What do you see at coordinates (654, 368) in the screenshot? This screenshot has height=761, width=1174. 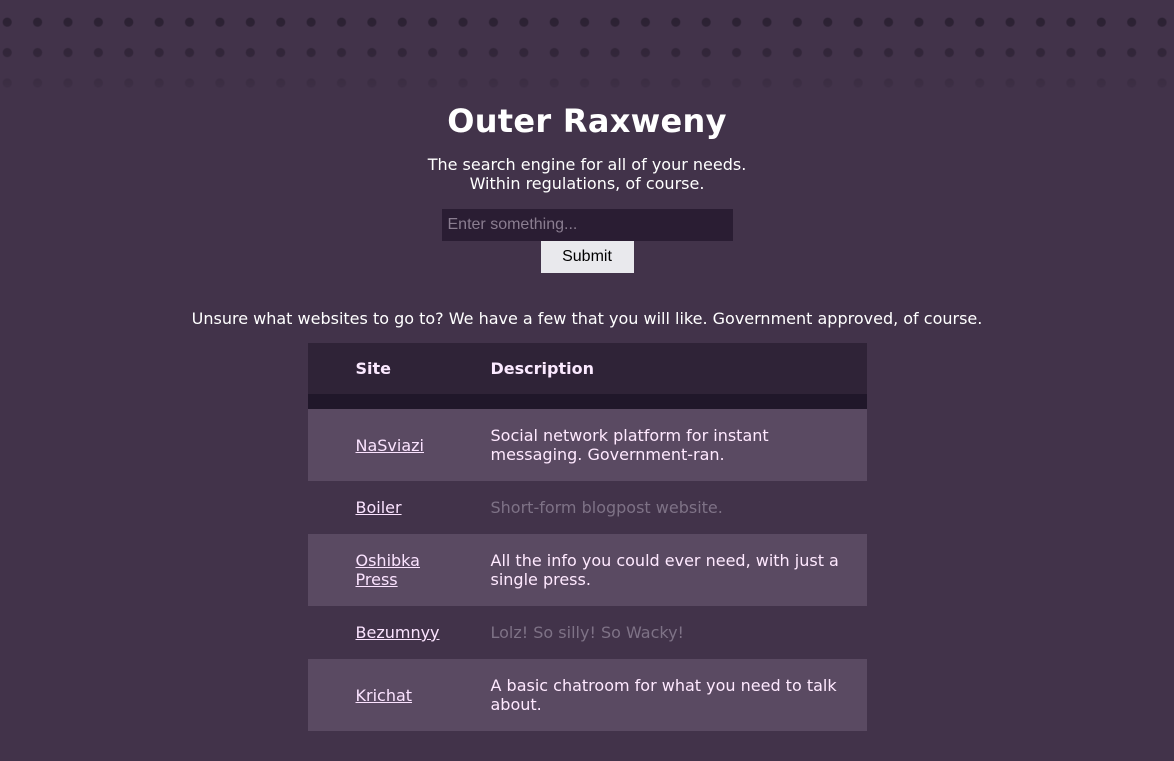 I see `description-column-header: Description` at bounding box center [654, 368].